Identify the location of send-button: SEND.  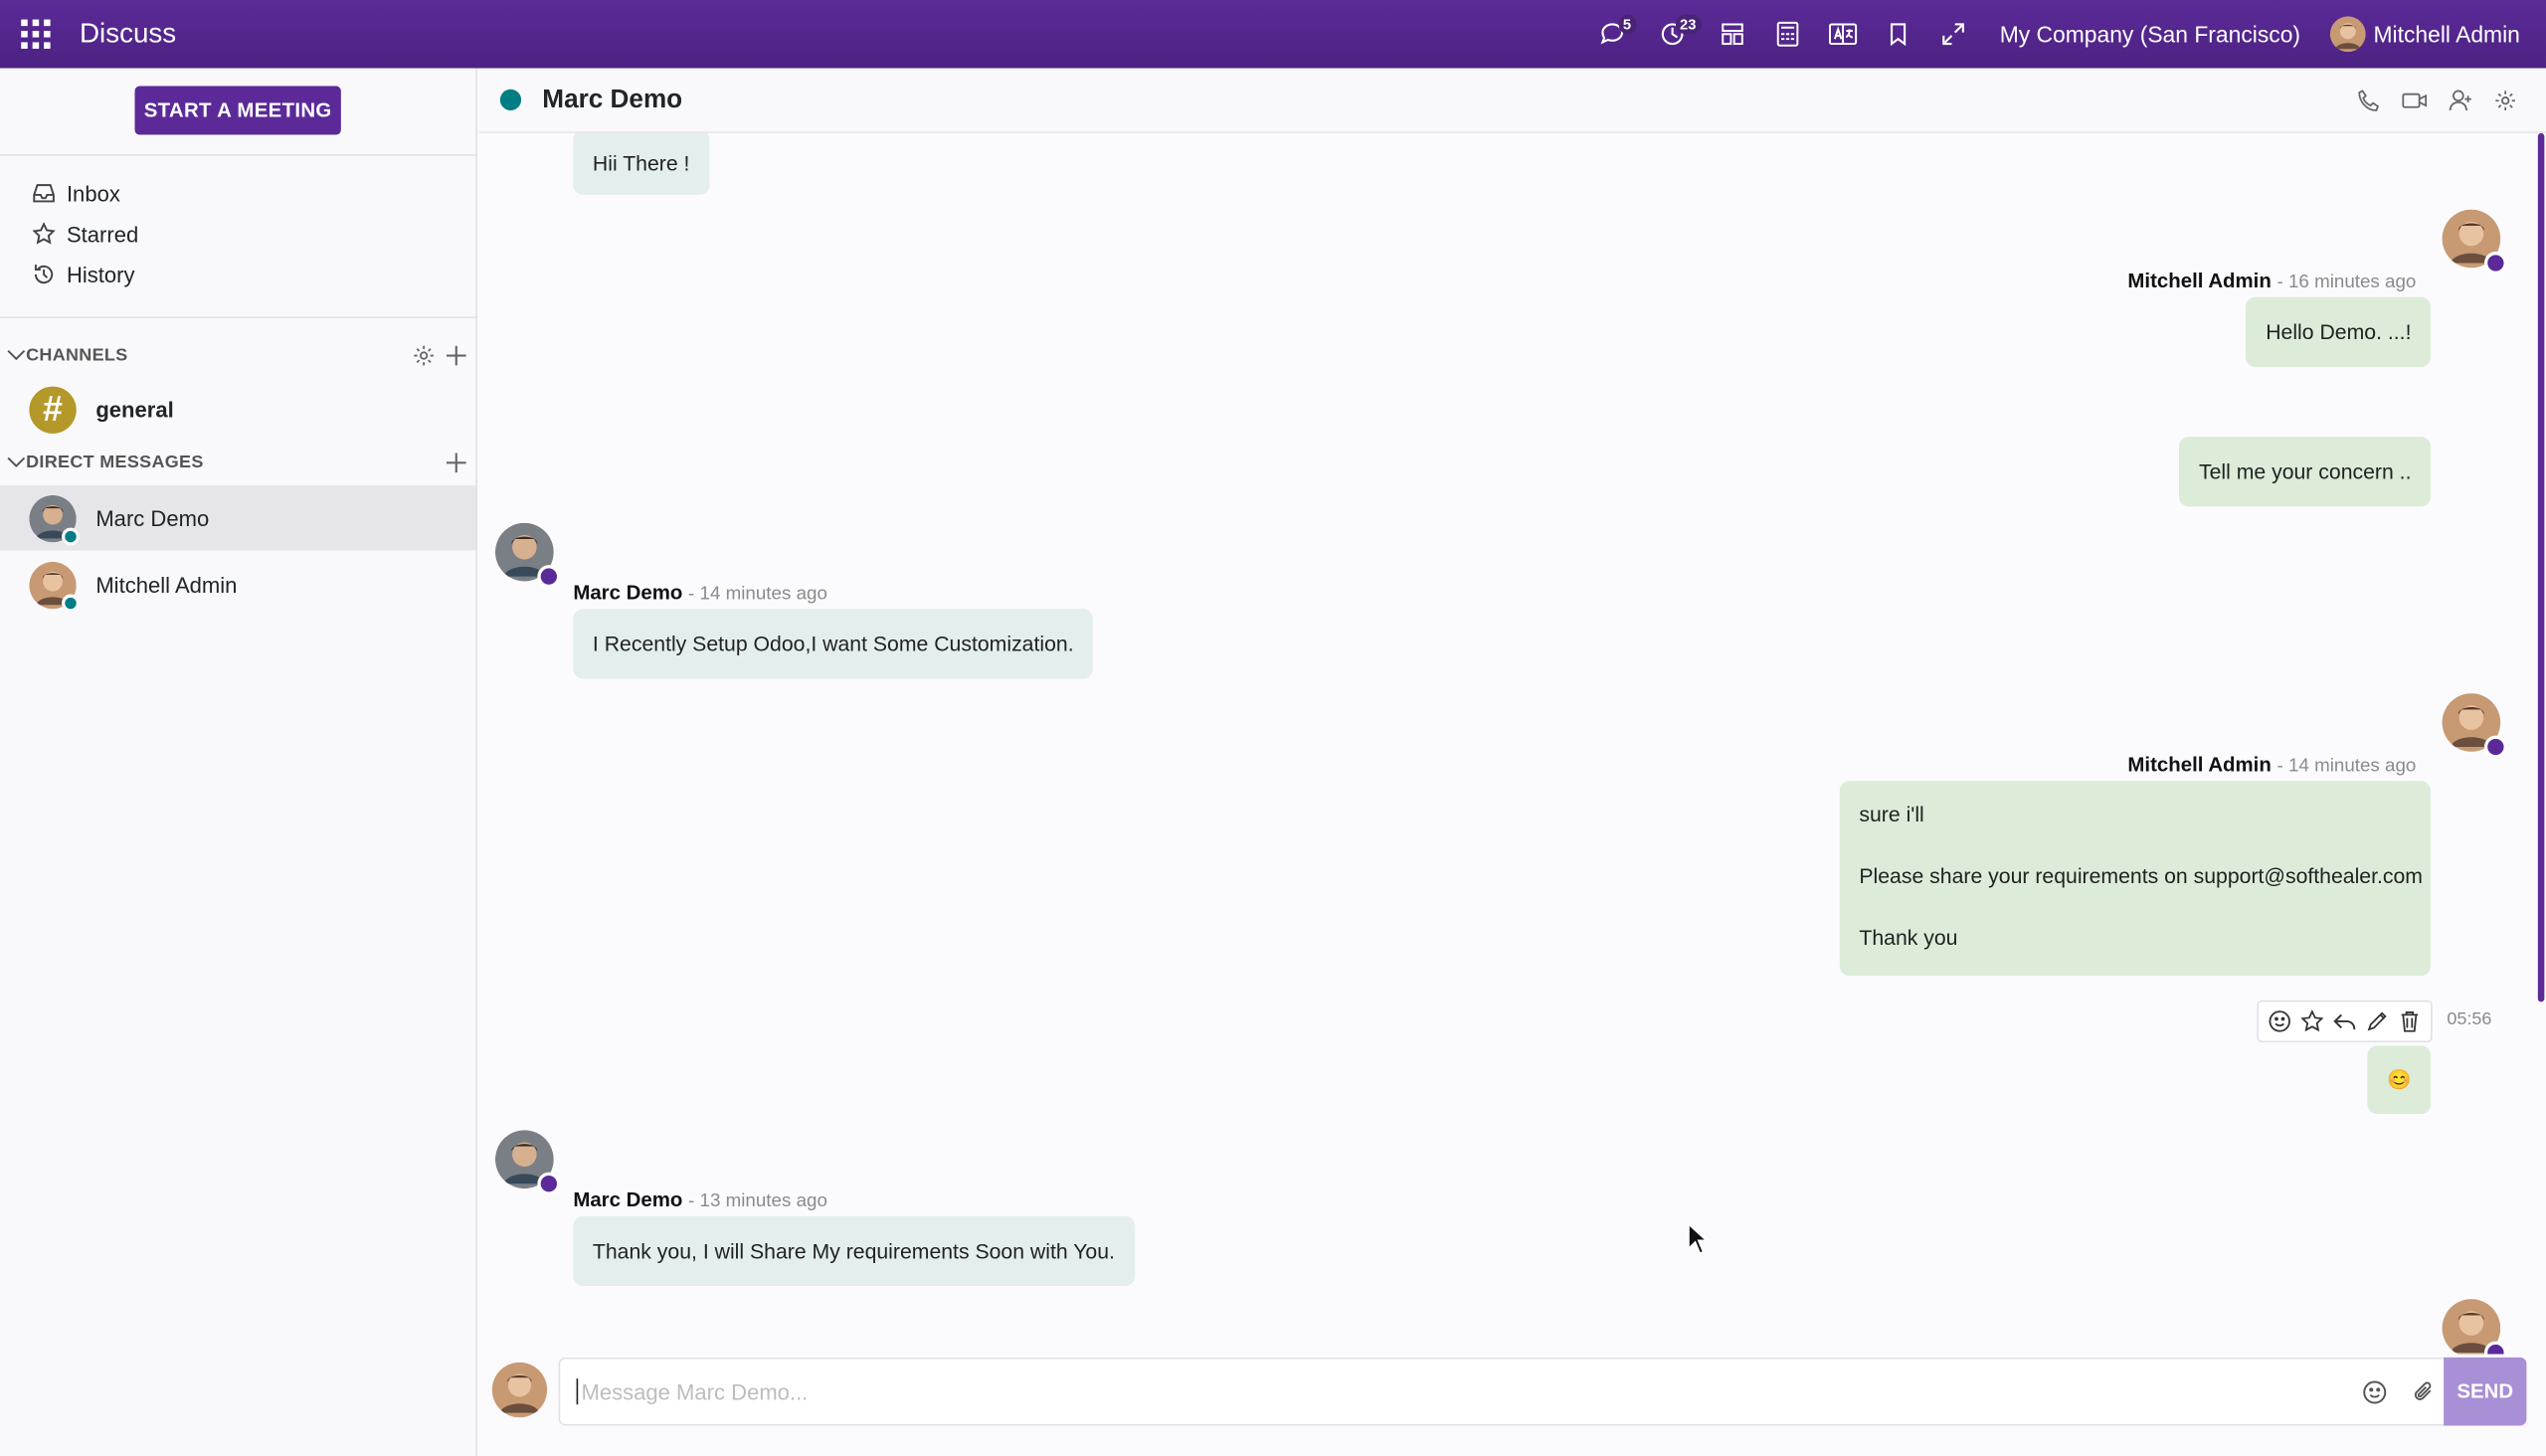
(2485, 1391).